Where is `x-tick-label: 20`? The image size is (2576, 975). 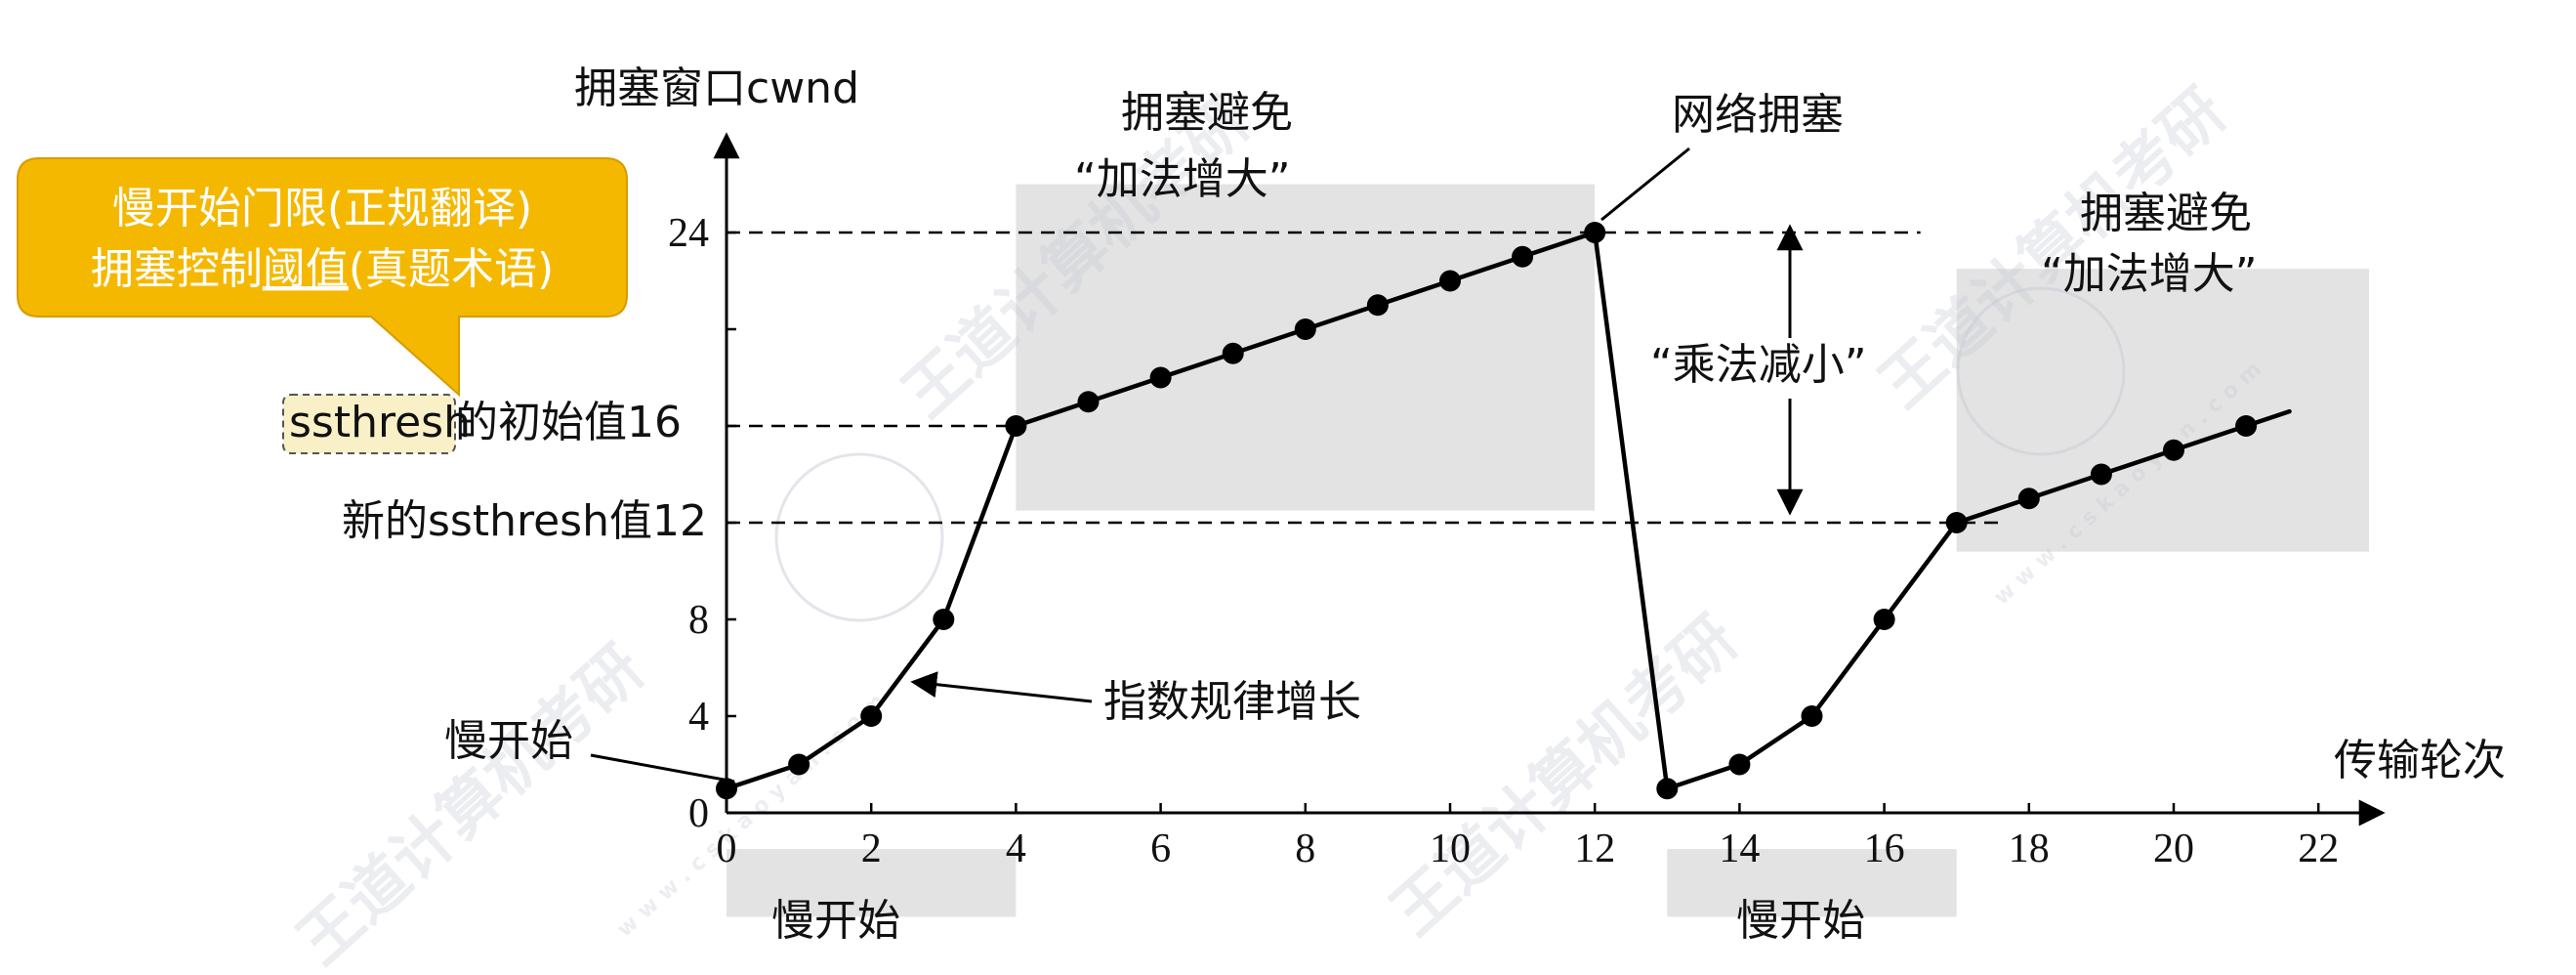
x-tick-label: 20 is located at coordinates (2173, 849).